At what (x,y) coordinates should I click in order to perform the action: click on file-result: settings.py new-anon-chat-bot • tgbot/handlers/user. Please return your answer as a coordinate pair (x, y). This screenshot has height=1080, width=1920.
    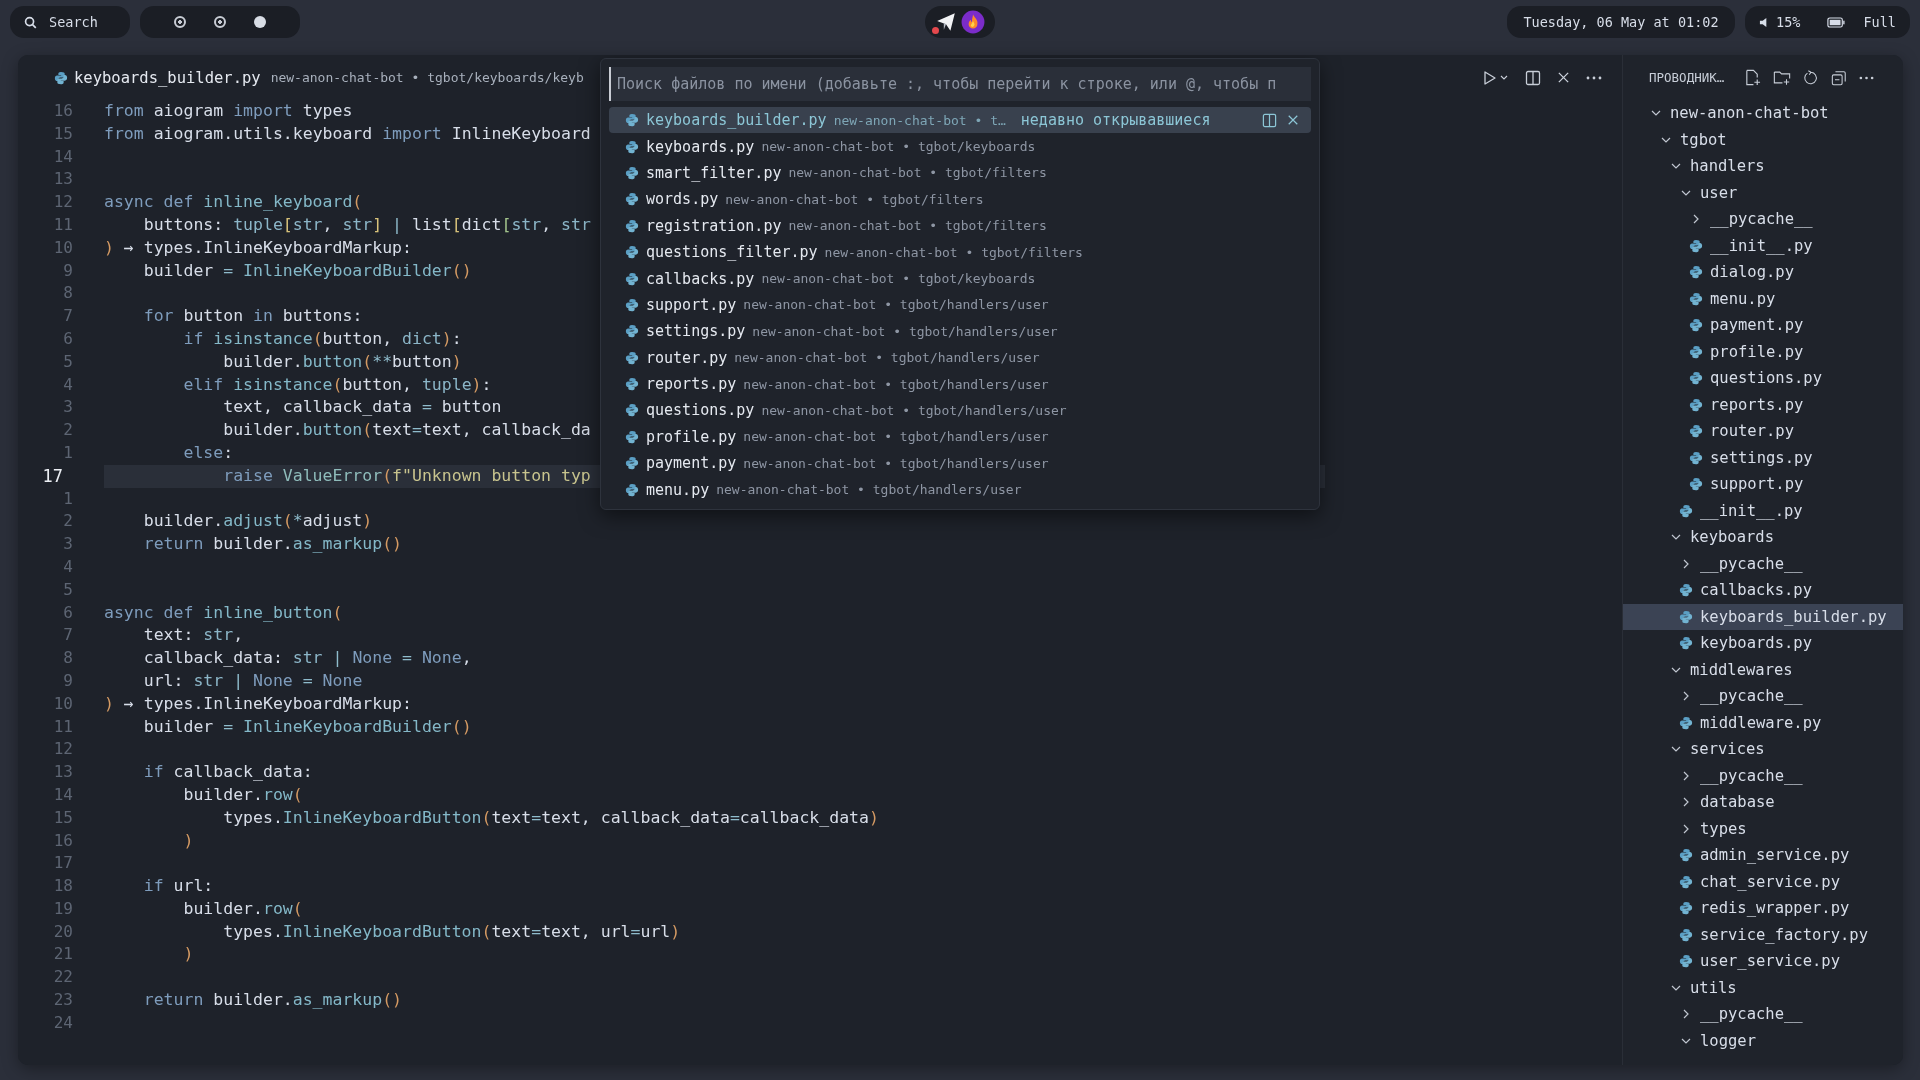
    Looking at the image, I should click on (960, 331).